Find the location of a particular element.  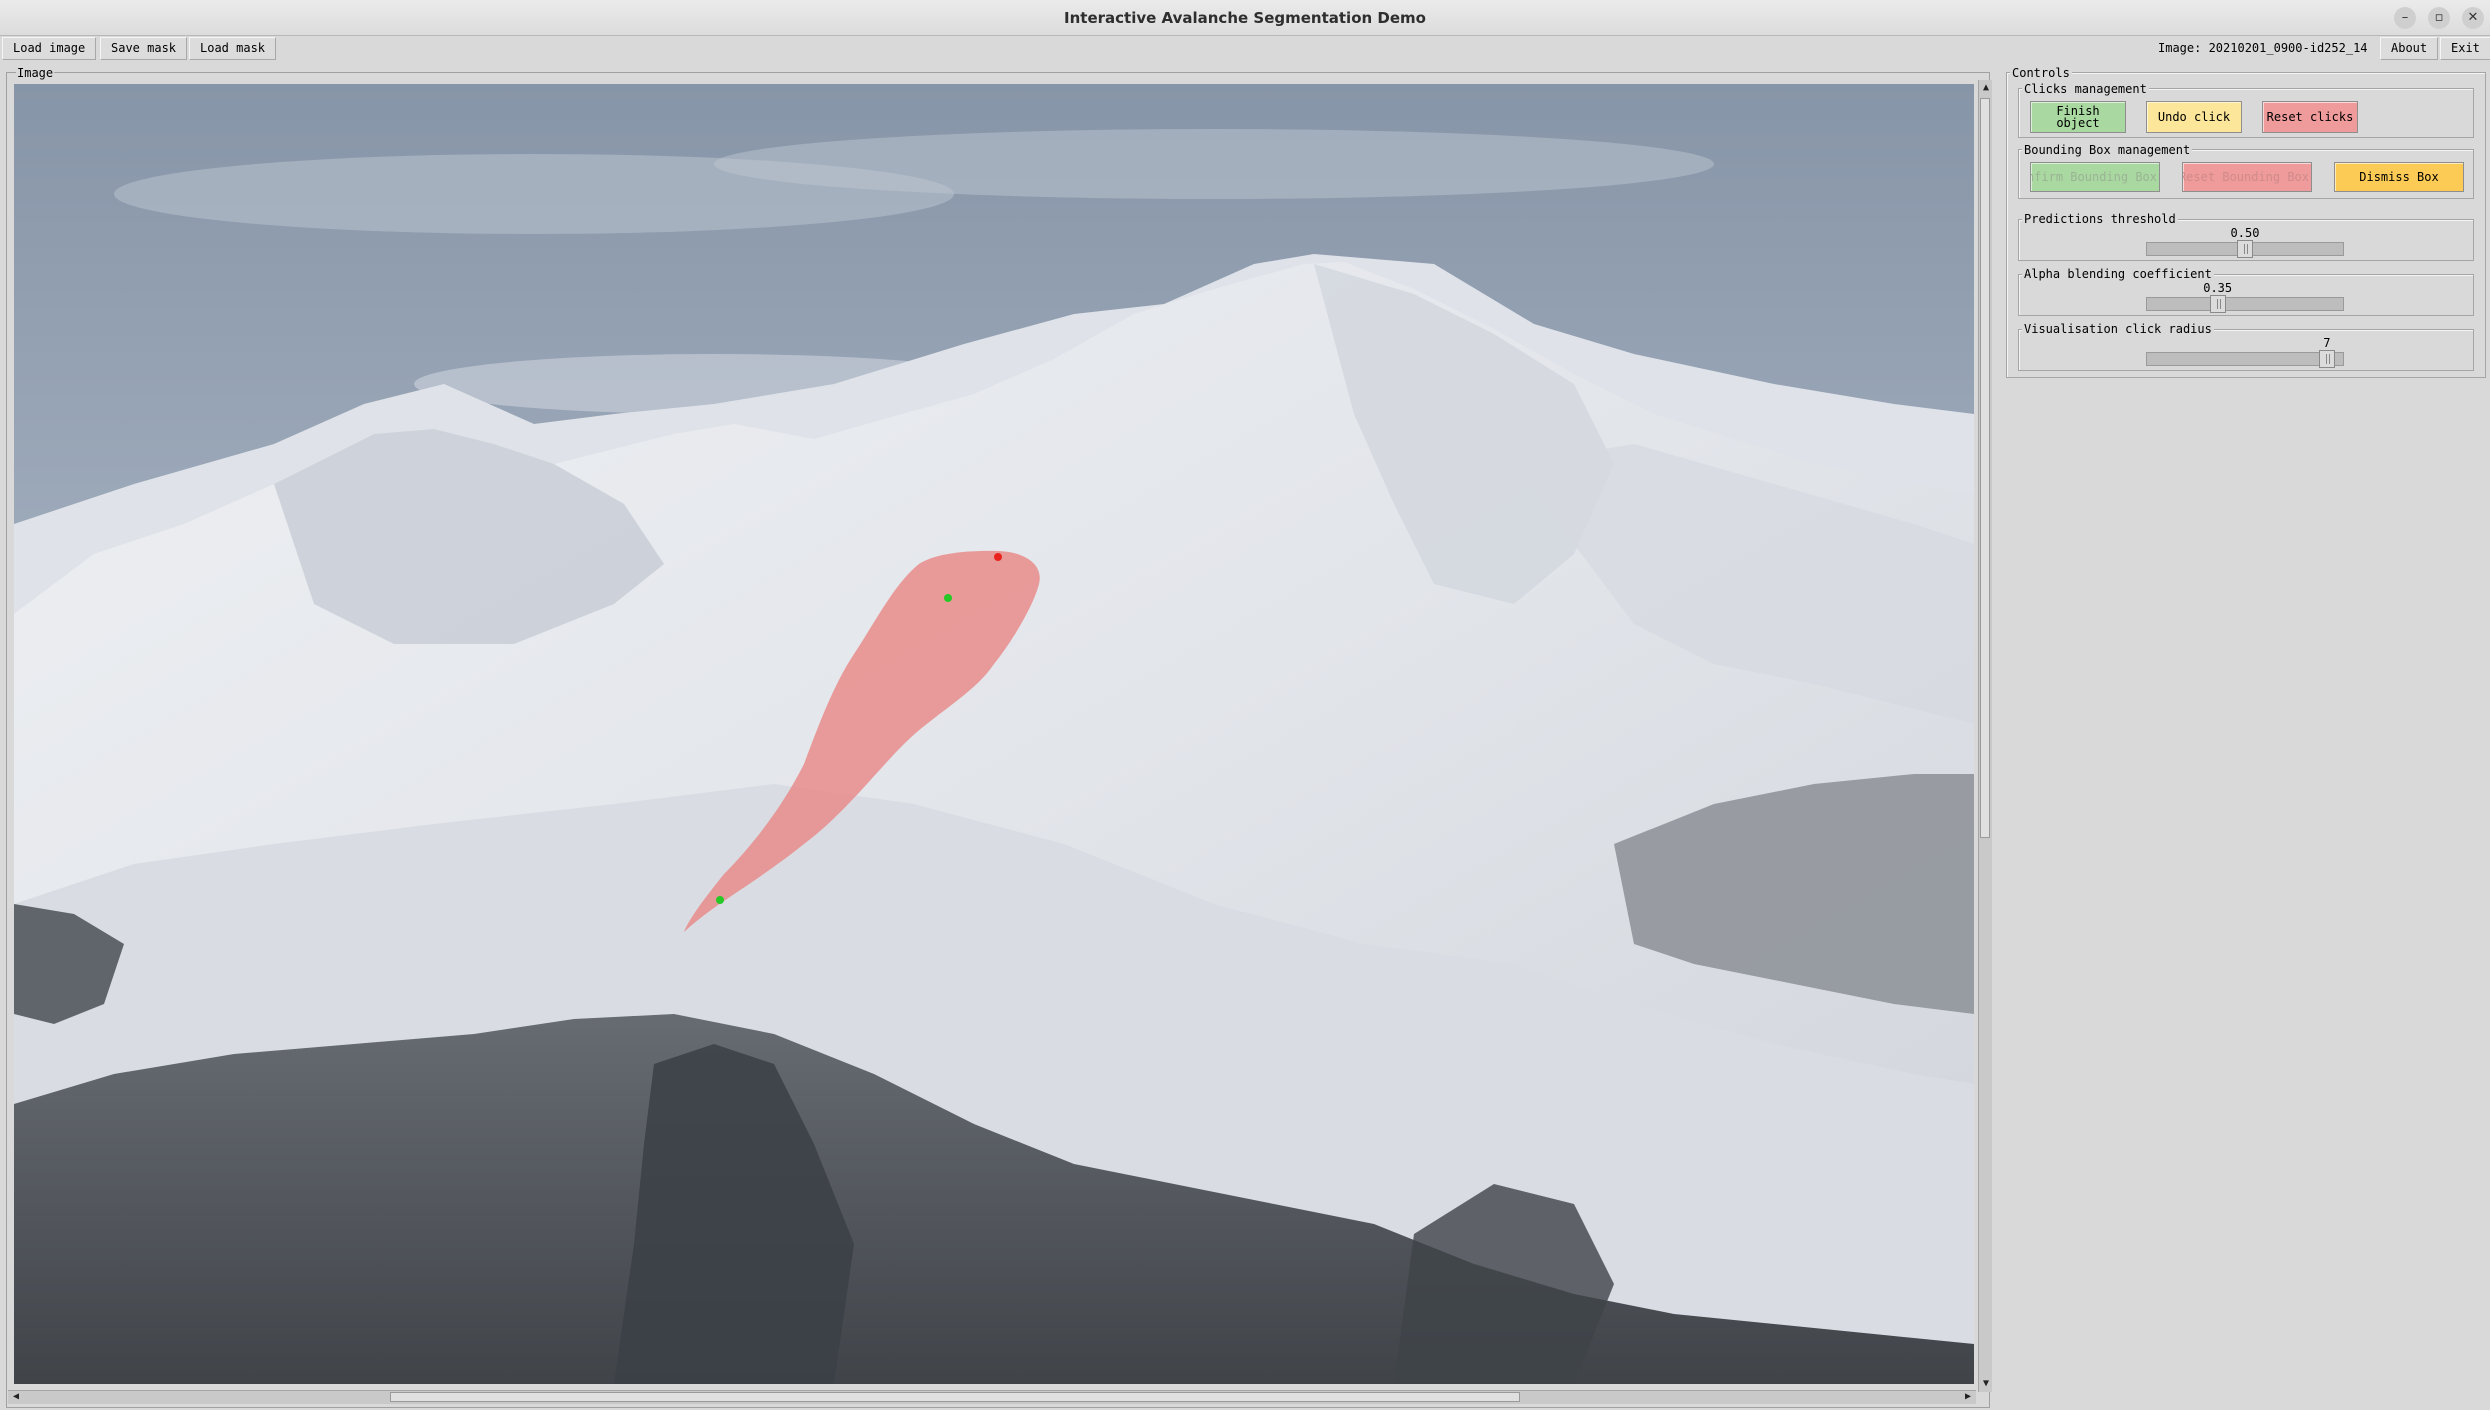

about-button: About is located at coordinates (2409, 48).